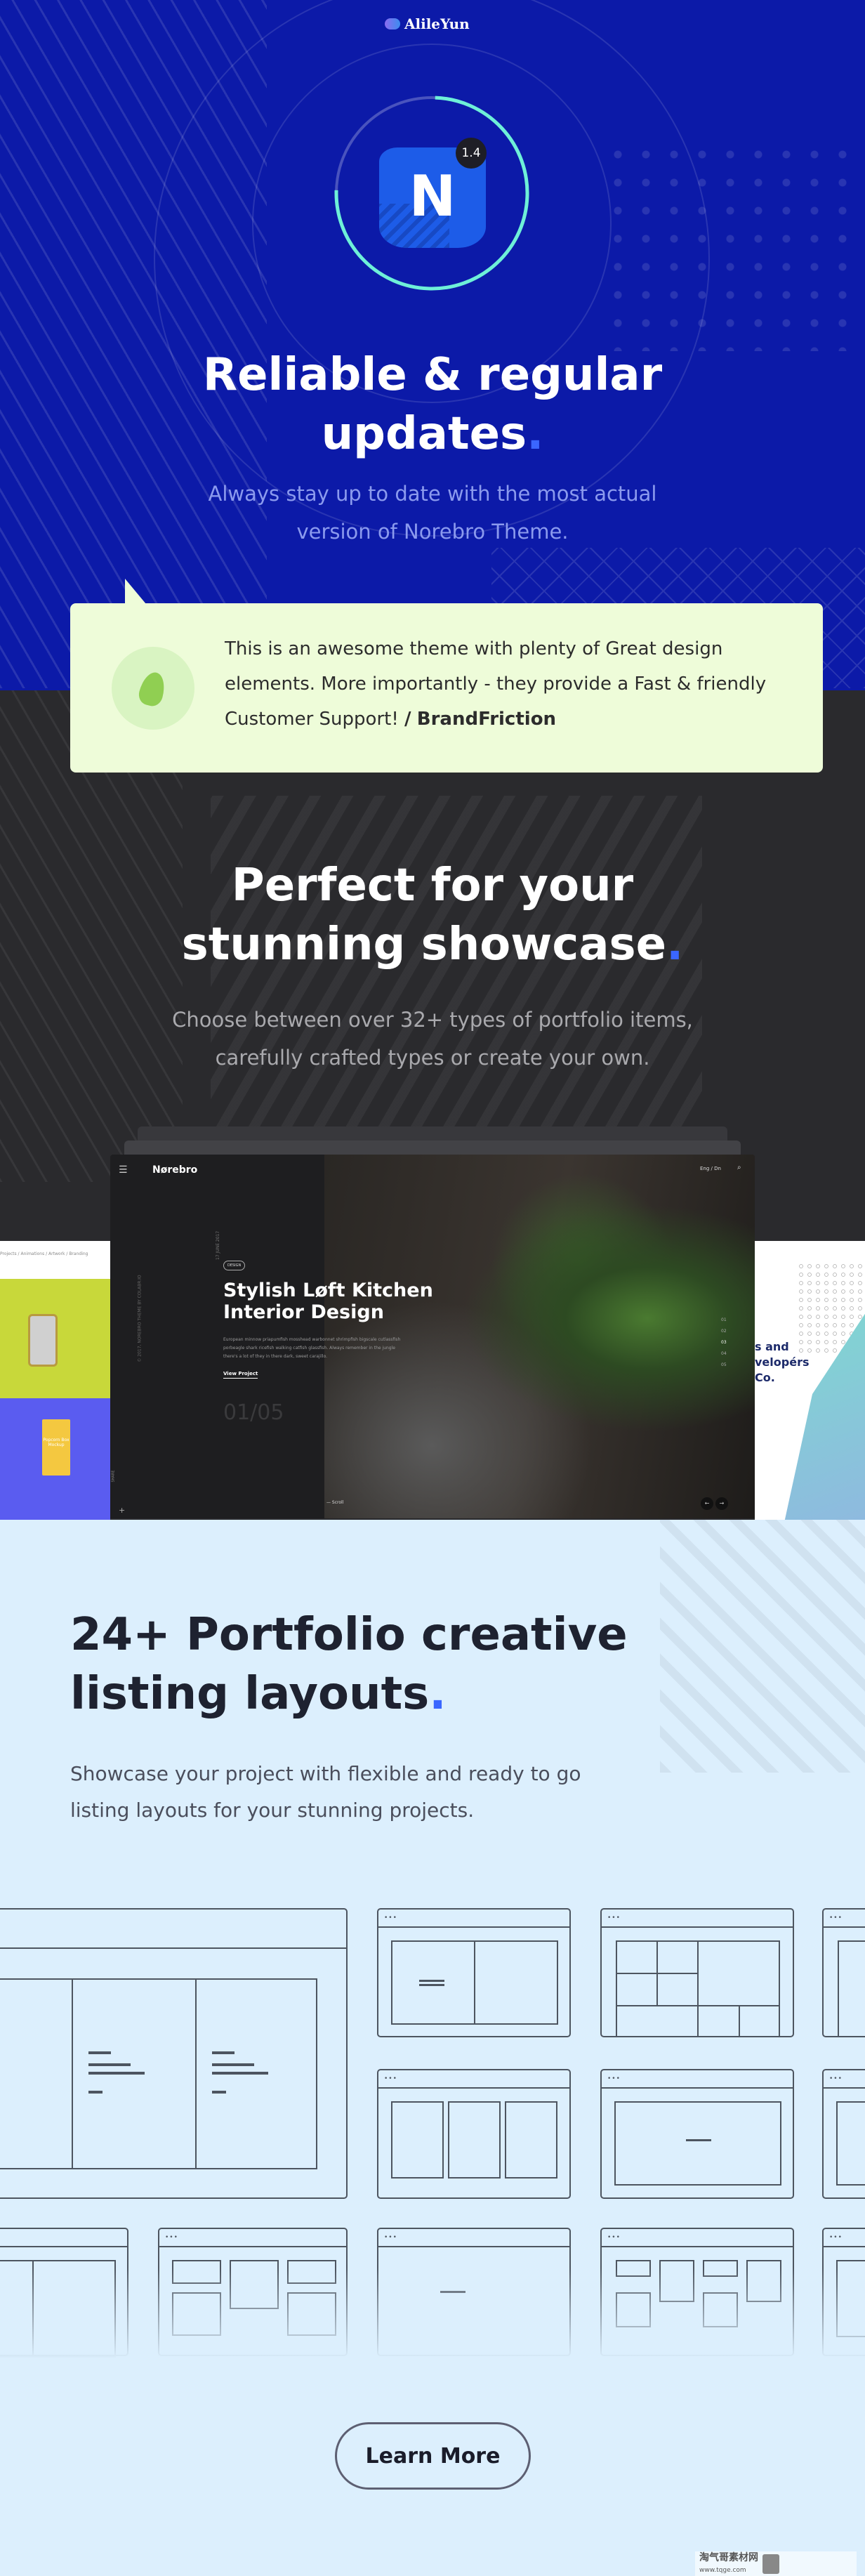 The width and height of the screenshot is (865, 2576). Describe the element at coordinates (328, 1301) in the screenshot. I see `slide-title: Stylish Løft Kitchen Interior Design` at that location.